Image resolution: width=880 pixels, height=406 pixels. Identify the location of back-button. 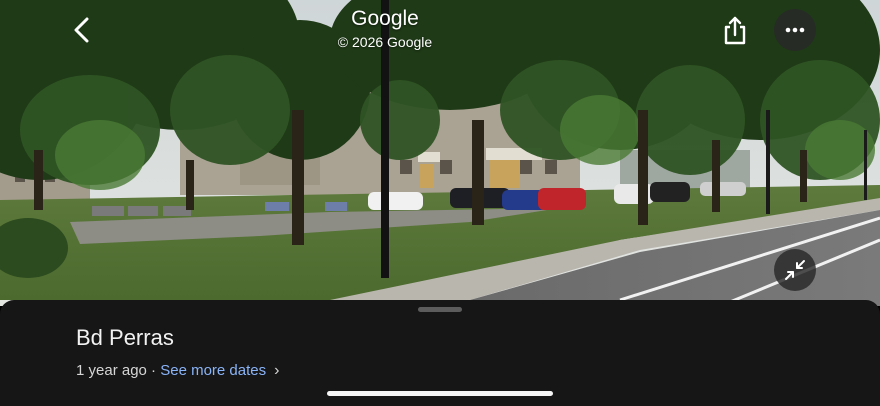
(82, 30).